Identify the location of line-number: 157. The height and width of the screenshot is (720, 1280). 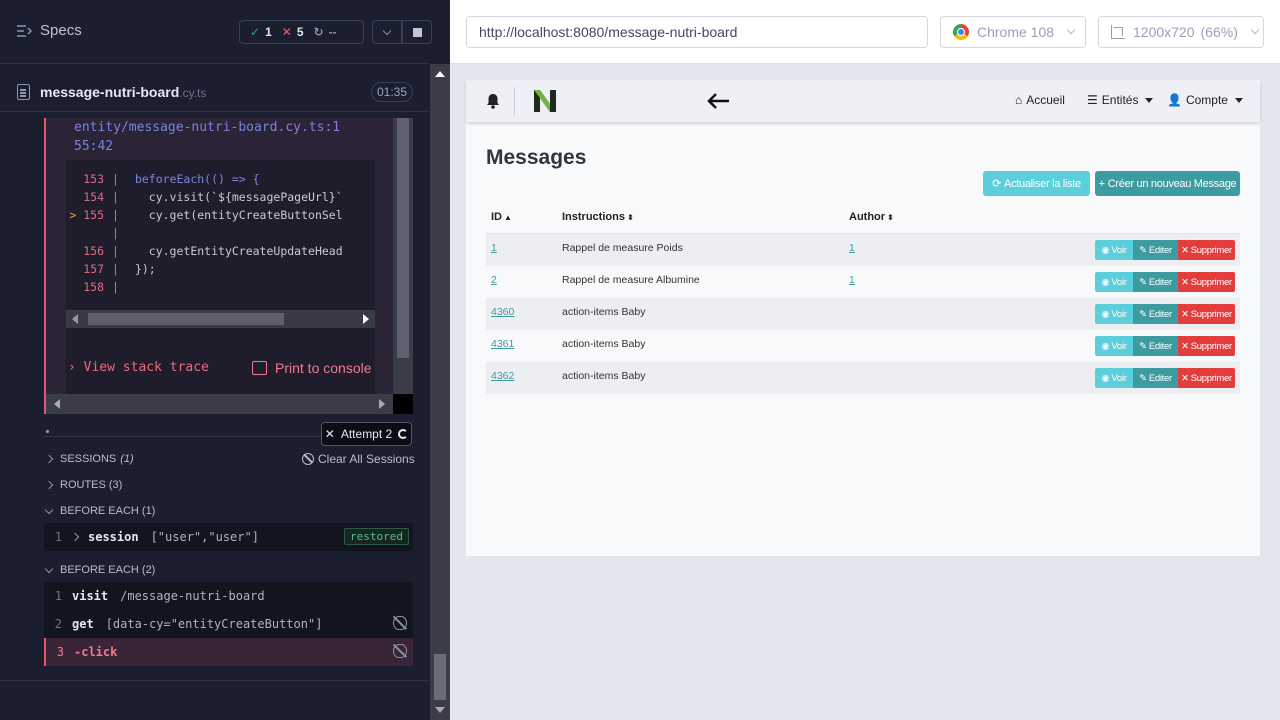
(93, 269).